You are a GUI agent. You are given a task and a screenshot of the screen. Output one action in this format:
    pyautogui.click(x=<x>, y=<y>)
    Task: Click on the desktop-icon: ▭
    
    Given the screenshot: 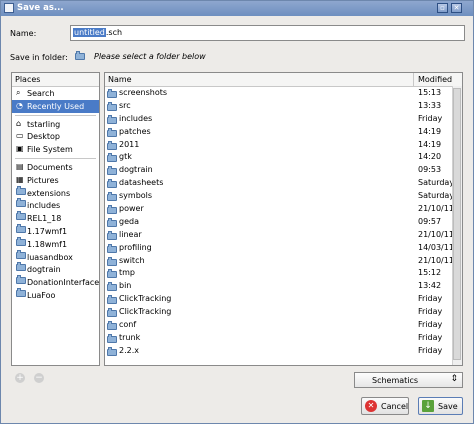 What is the action you would take?
    pyautogui.click(x=20, y=136)
    